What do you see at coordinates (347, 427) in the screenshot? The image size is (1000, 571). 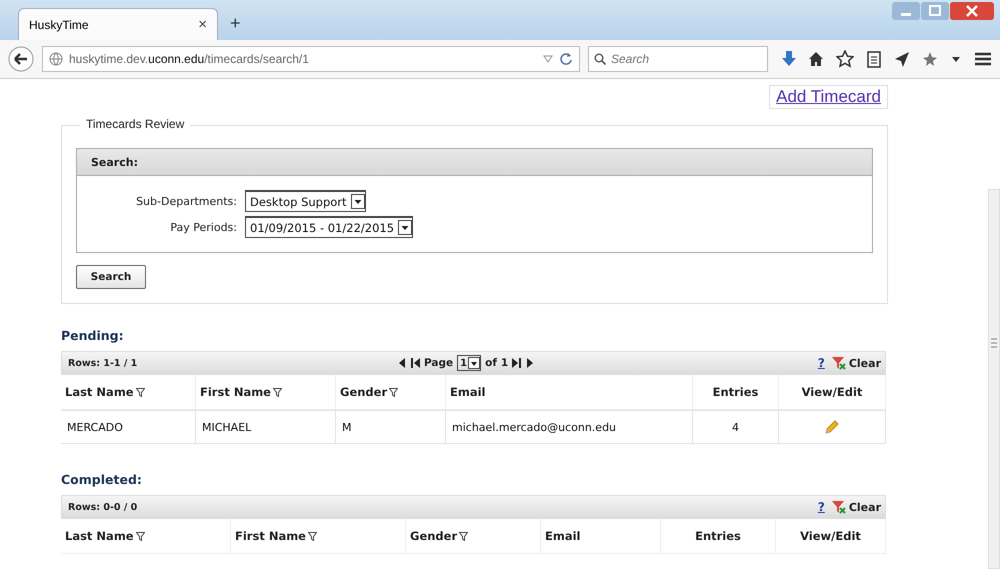 I see `table-cell: M` at bounding box center [347, 427].